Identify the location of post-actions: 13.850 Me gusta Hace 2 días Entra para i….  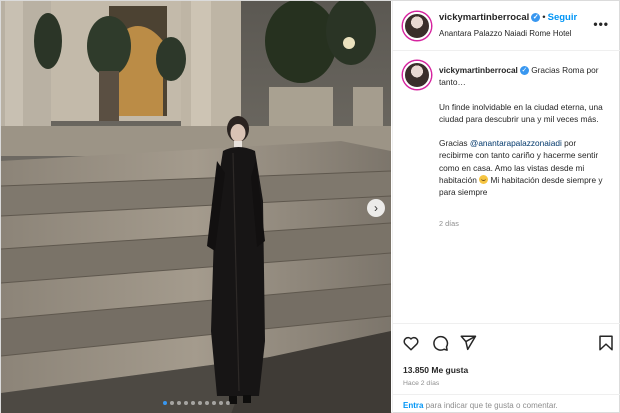
(506, 368).